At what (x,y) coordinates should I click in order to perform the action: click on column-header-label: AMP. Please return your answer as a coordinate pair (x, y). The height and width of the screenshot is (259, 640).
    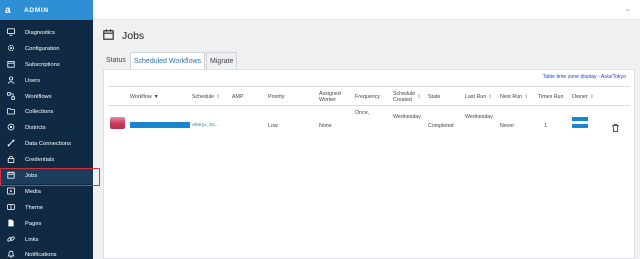
    Looking at the image, I should click on (238, 97).